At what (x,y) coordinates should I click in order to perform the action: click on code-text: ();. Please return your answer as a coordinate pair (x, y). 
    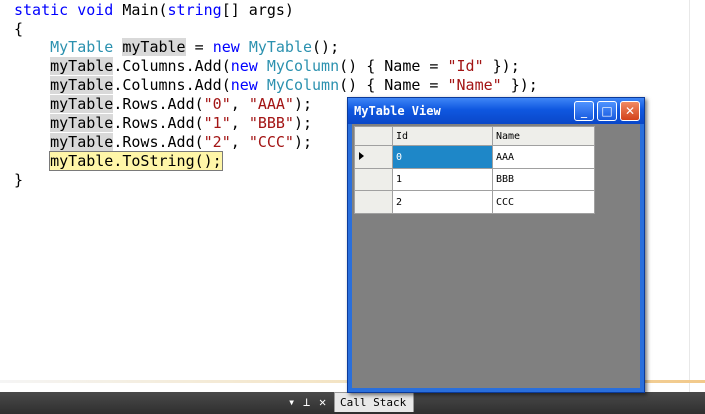
    Looking at the image, I should click on (326, 47).